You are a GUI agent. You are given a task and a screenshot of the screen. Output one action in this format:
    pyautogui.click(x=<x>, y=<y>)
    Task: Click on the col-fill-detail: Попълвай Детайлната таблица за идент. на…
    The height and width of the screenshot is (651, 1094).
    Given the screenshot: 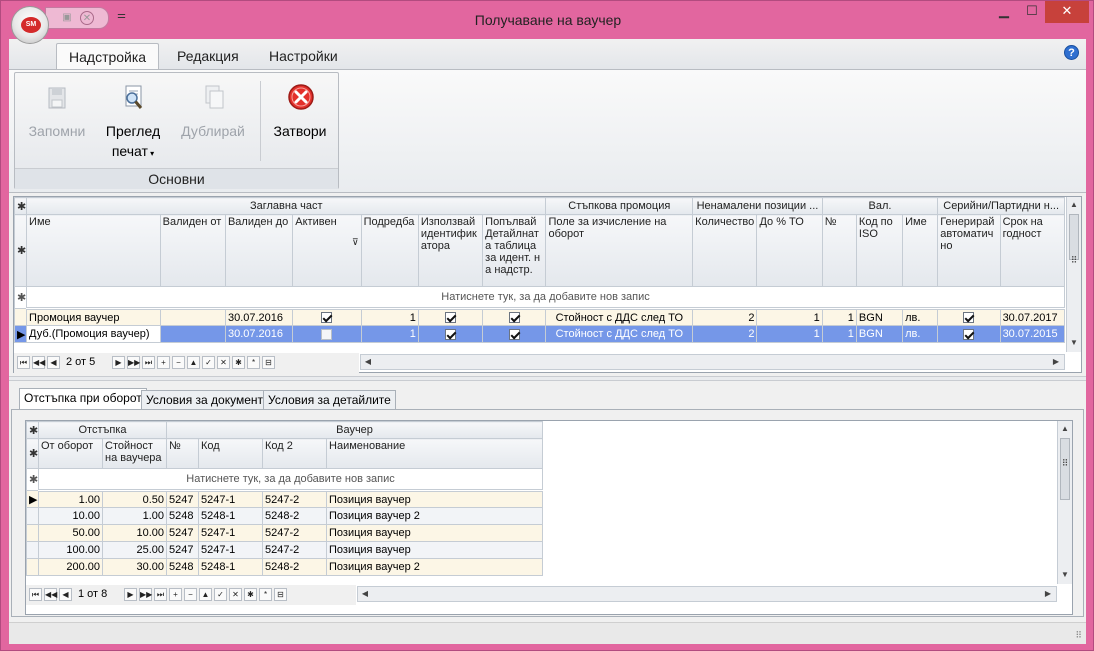 What is the action you would take?
    pyautogui.click(x=514, y=250)
    